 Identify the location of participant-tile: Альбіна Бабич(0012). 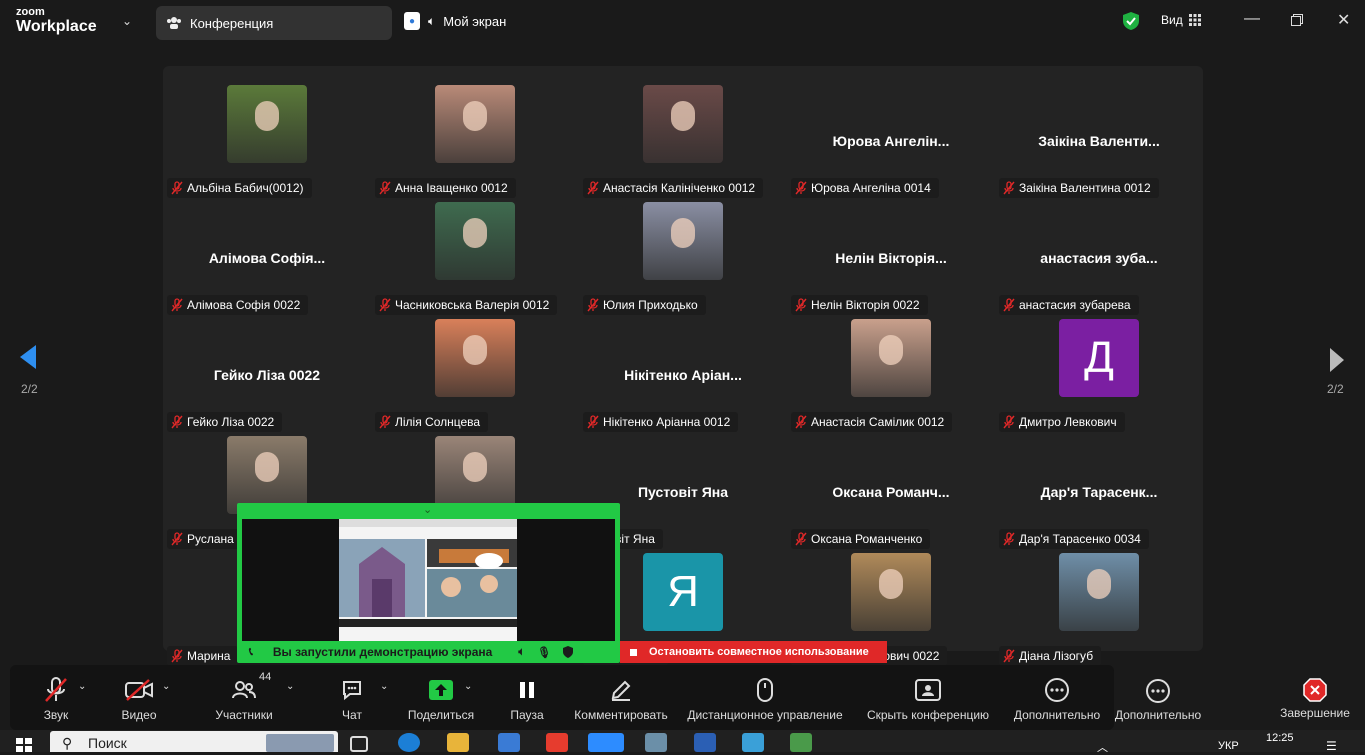
(267, 141).